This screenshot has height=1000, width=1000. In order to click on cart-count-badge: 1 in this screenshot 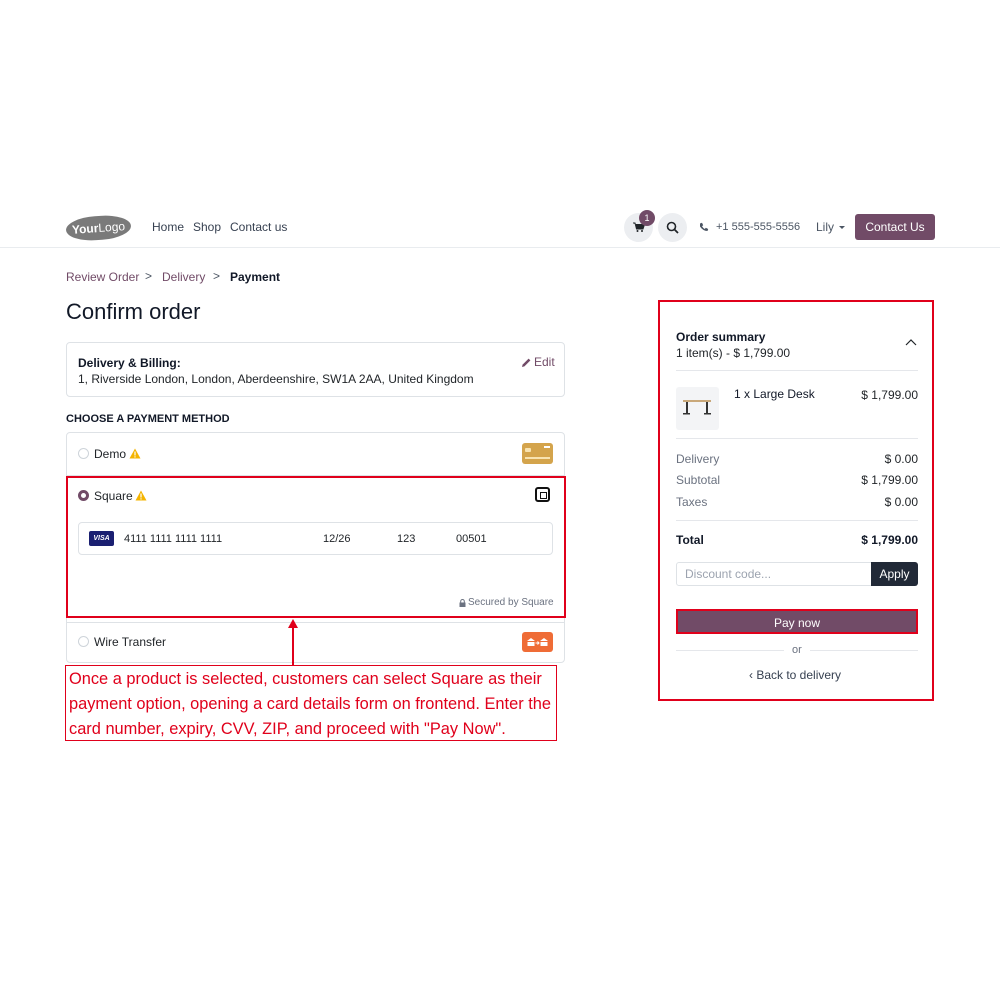, I will do `click(647, 218)`.